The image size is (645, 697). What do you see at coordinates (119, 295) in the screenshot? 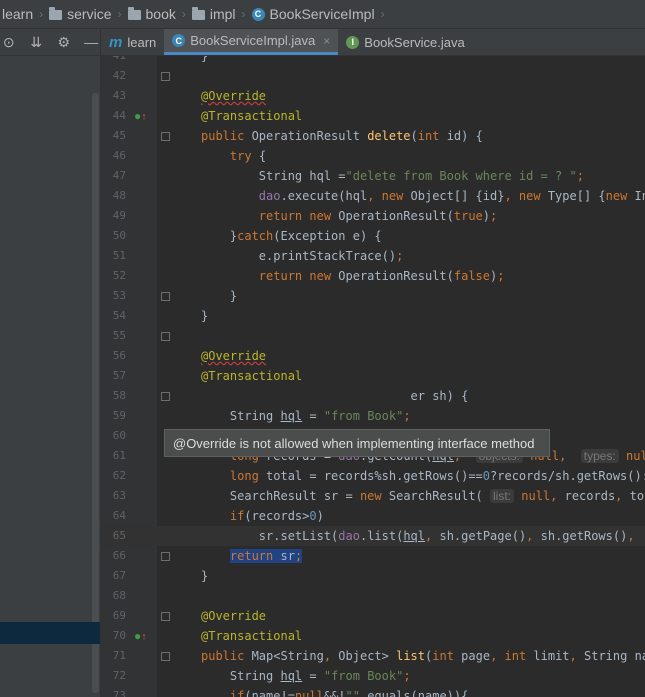
I see `line-number: 53` at bounding box center [119, 295].